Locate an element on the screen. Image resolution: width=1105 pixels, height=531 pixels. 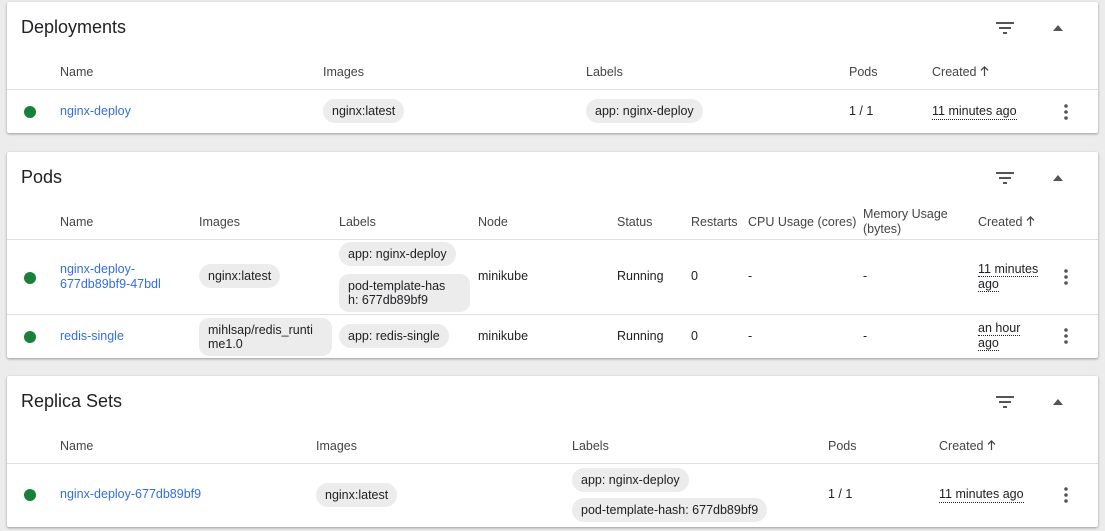
label-chip: app: redis-single is located at coordinates (394, 336).